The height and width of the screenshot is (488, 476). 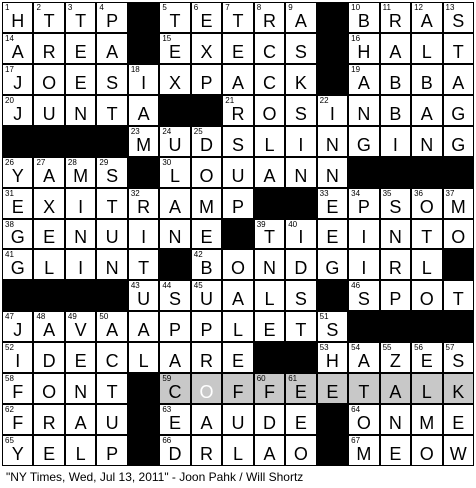 What do you see at coordinates (18, 358) in the screenshot?
I see `grid-cell: 52 I` at bounding box center [18, 358].